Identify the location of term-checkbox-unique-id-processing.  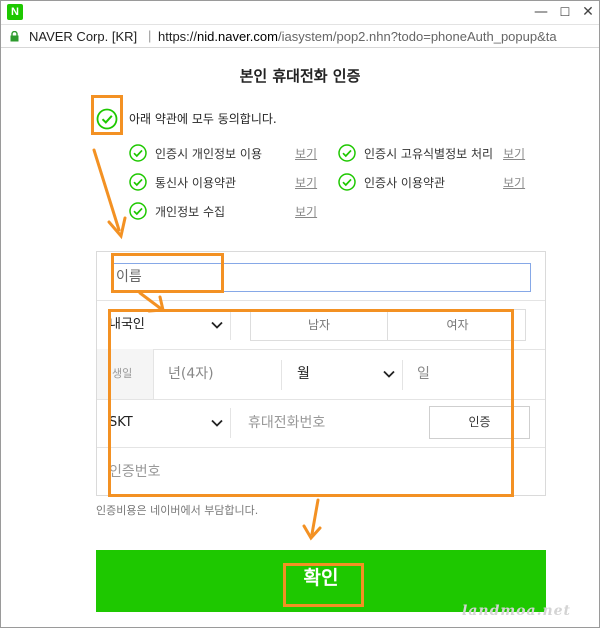
(347, 153).